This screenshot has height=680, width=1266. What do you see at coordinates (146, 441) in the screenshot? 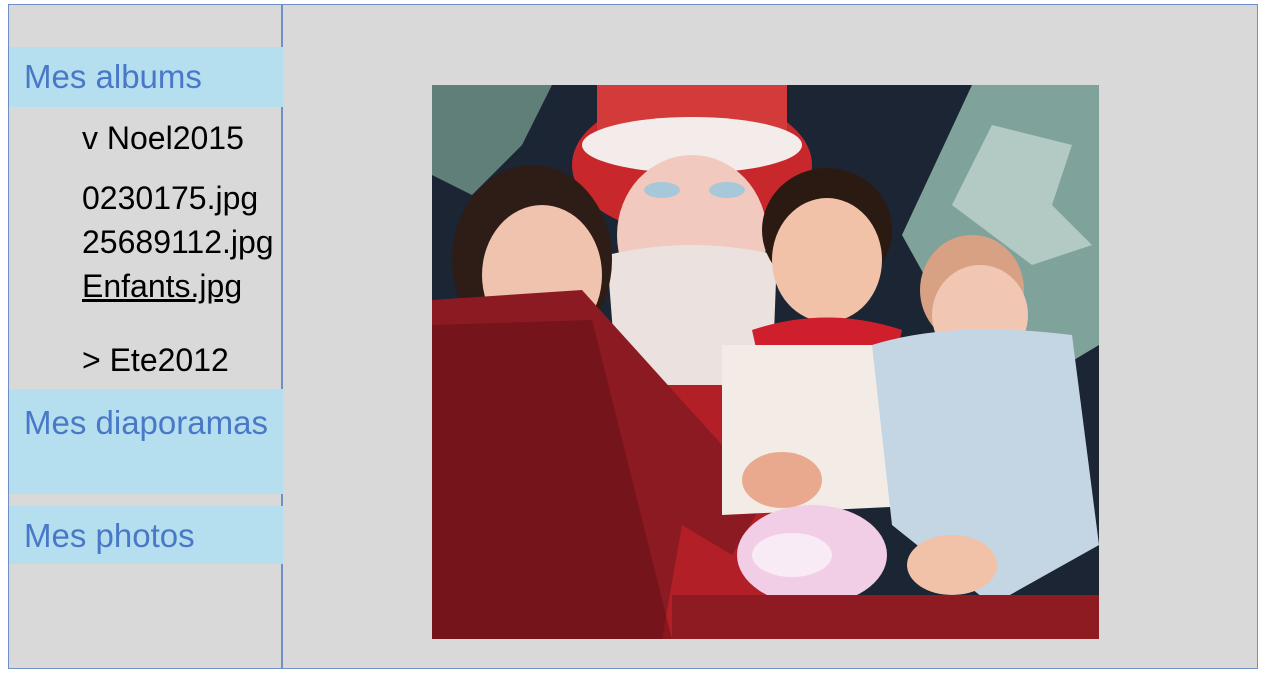
I see `nav-mes-diaporamas: Mes diaporamas` at bounding box center [146, 441].